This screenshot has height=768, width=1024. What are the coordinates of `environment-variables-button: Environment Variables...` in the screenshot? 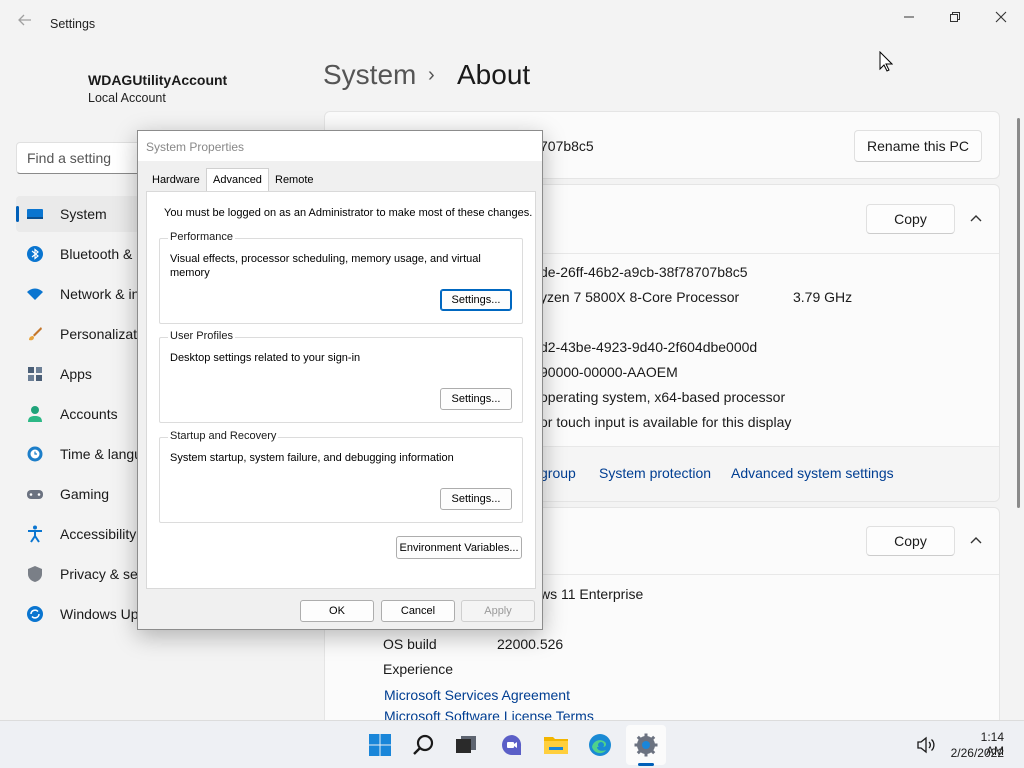 It's located at (459, 547).